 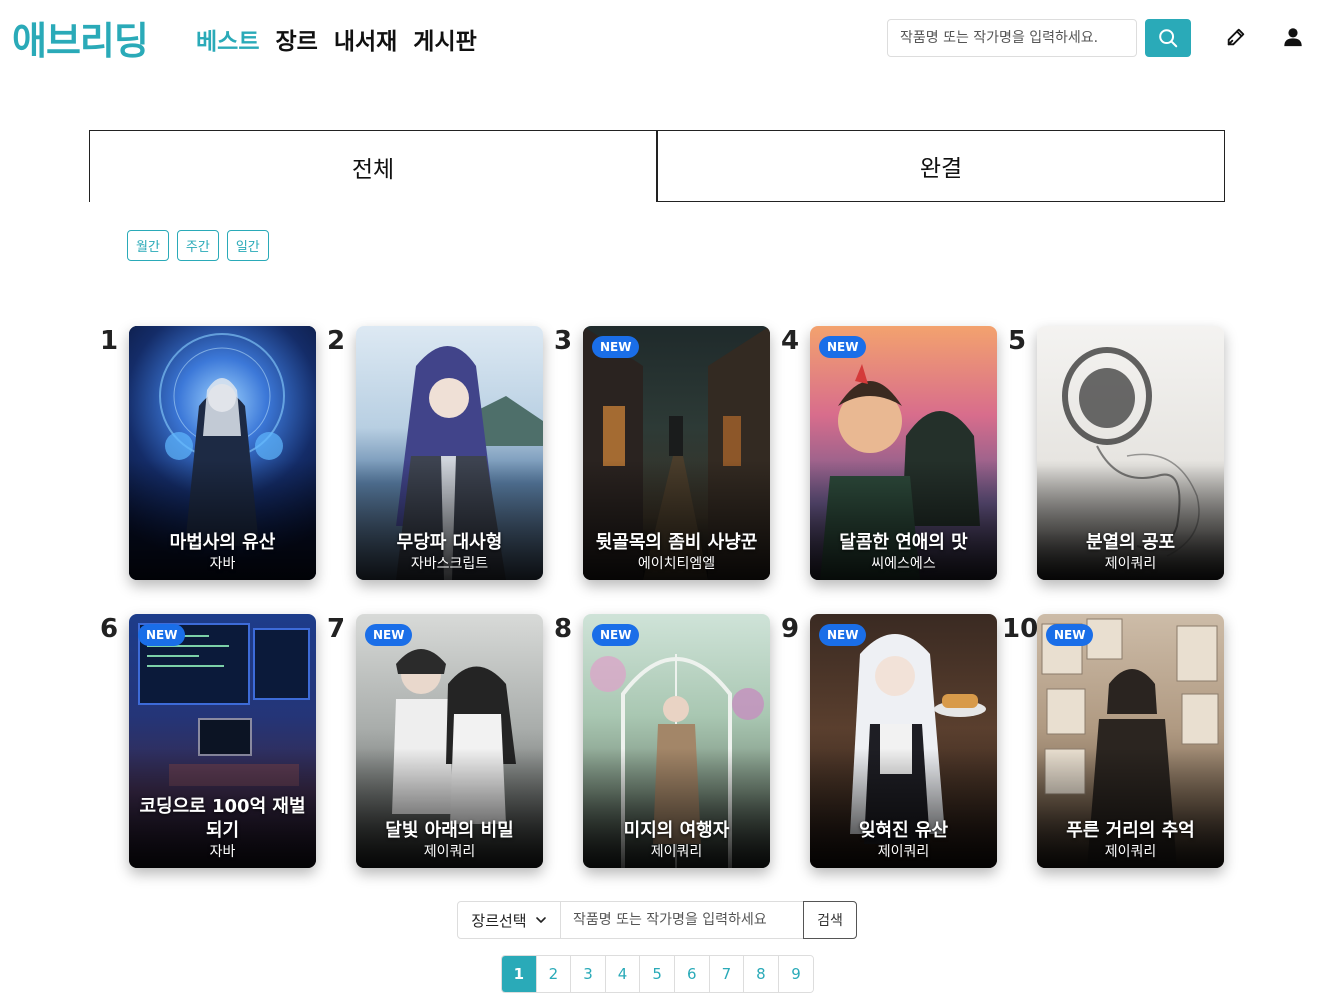 I want to click on work-card: NEW 달콤한 연애의 맛 씨에스에스, so click(x=903, y=453).